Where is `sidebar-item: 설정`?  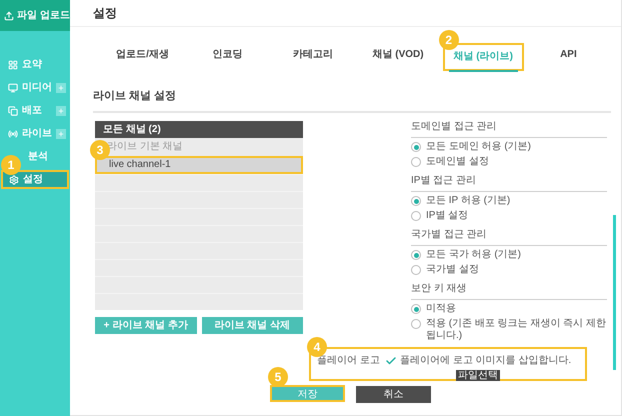
sidebar-item: 설정 is located at coordinates (35, 179).